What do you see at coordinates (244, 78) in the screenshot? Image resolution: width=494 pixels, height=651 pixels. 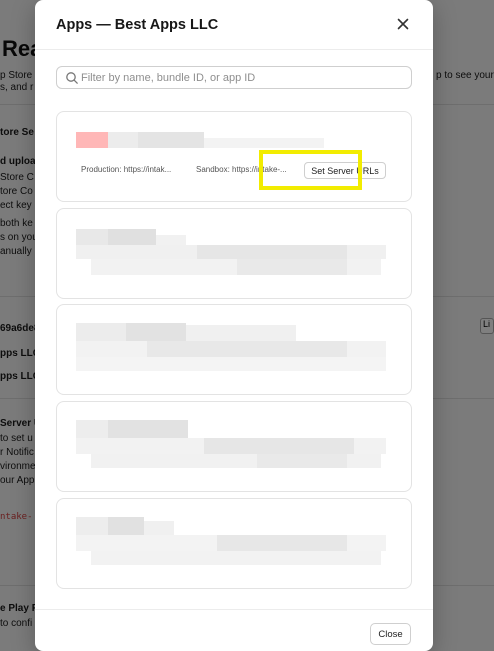 I see `search-input` at bounding box center [244, 78].